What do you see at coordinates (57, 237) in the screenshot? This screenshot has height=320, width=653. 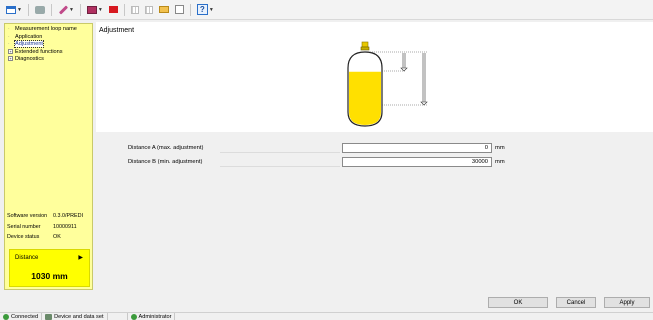 I see `device-status-value: OK` at bounding box center [57, 237].